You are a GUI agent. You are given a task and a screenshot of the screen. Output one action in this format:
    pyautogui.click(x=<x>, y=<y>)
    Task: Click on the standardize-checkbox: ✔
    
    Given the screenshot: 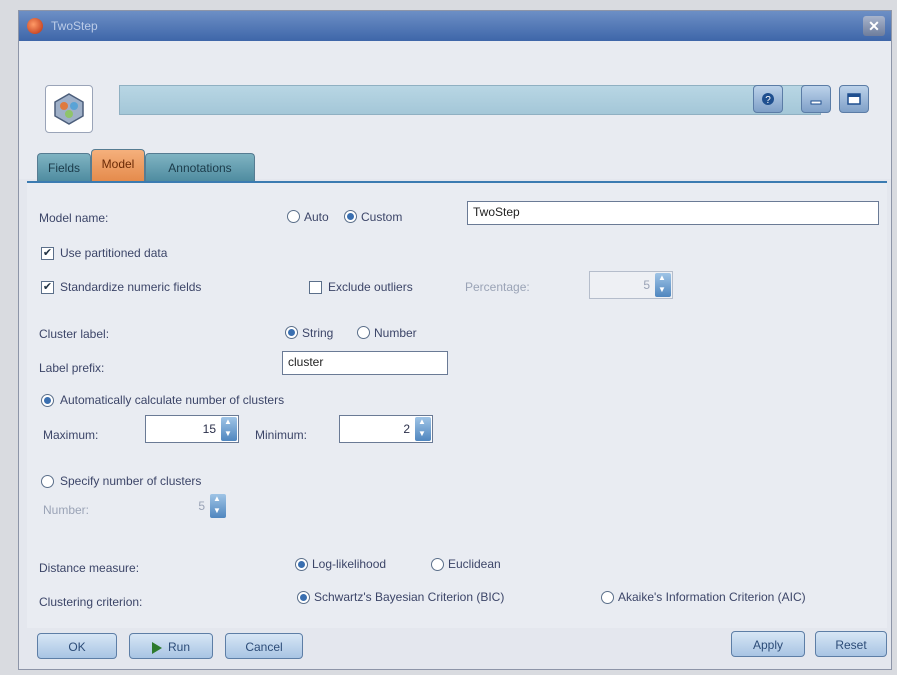 What is the action you would take?
    pyautogui.click(x=47, y=287)
    